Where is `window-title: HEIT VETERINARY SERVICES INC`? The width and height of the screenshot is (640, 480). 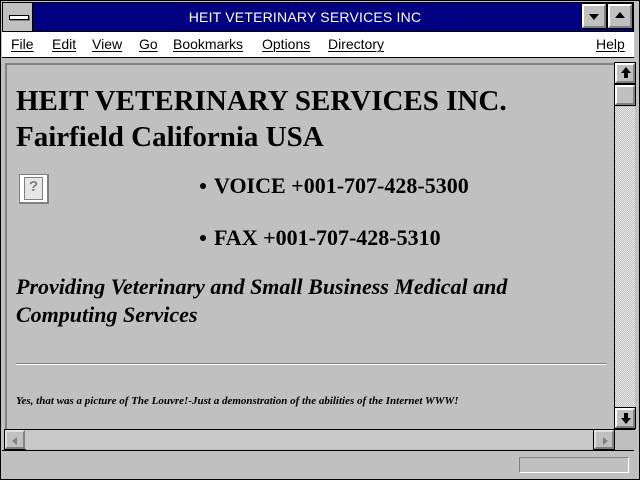 window-title: HEIT VETERINARY SERVICES INC is located at coordinates (305, 17).